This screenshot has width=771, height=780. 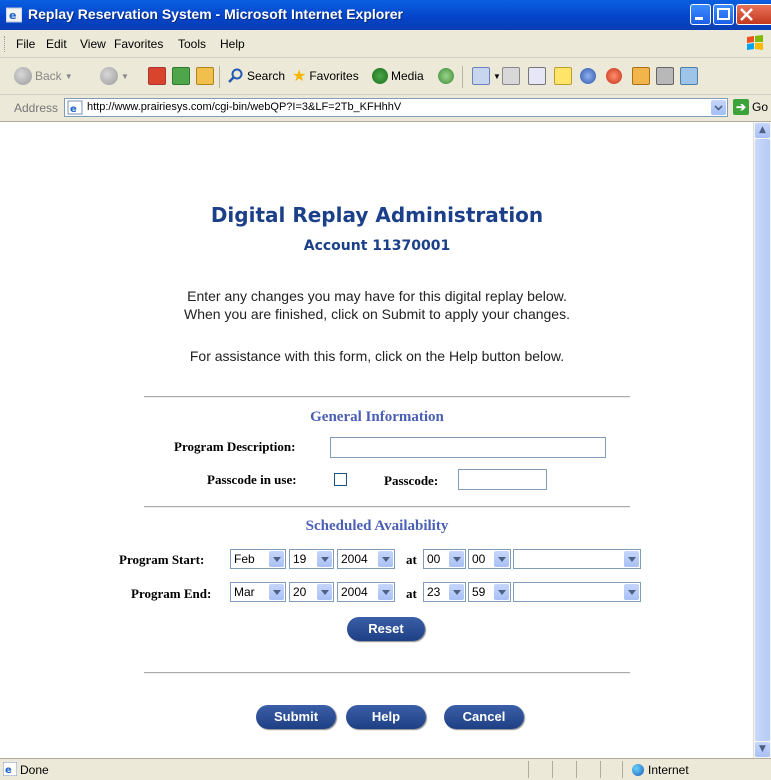 I want to click on start-timezone-select, so click(x=577, y=559).